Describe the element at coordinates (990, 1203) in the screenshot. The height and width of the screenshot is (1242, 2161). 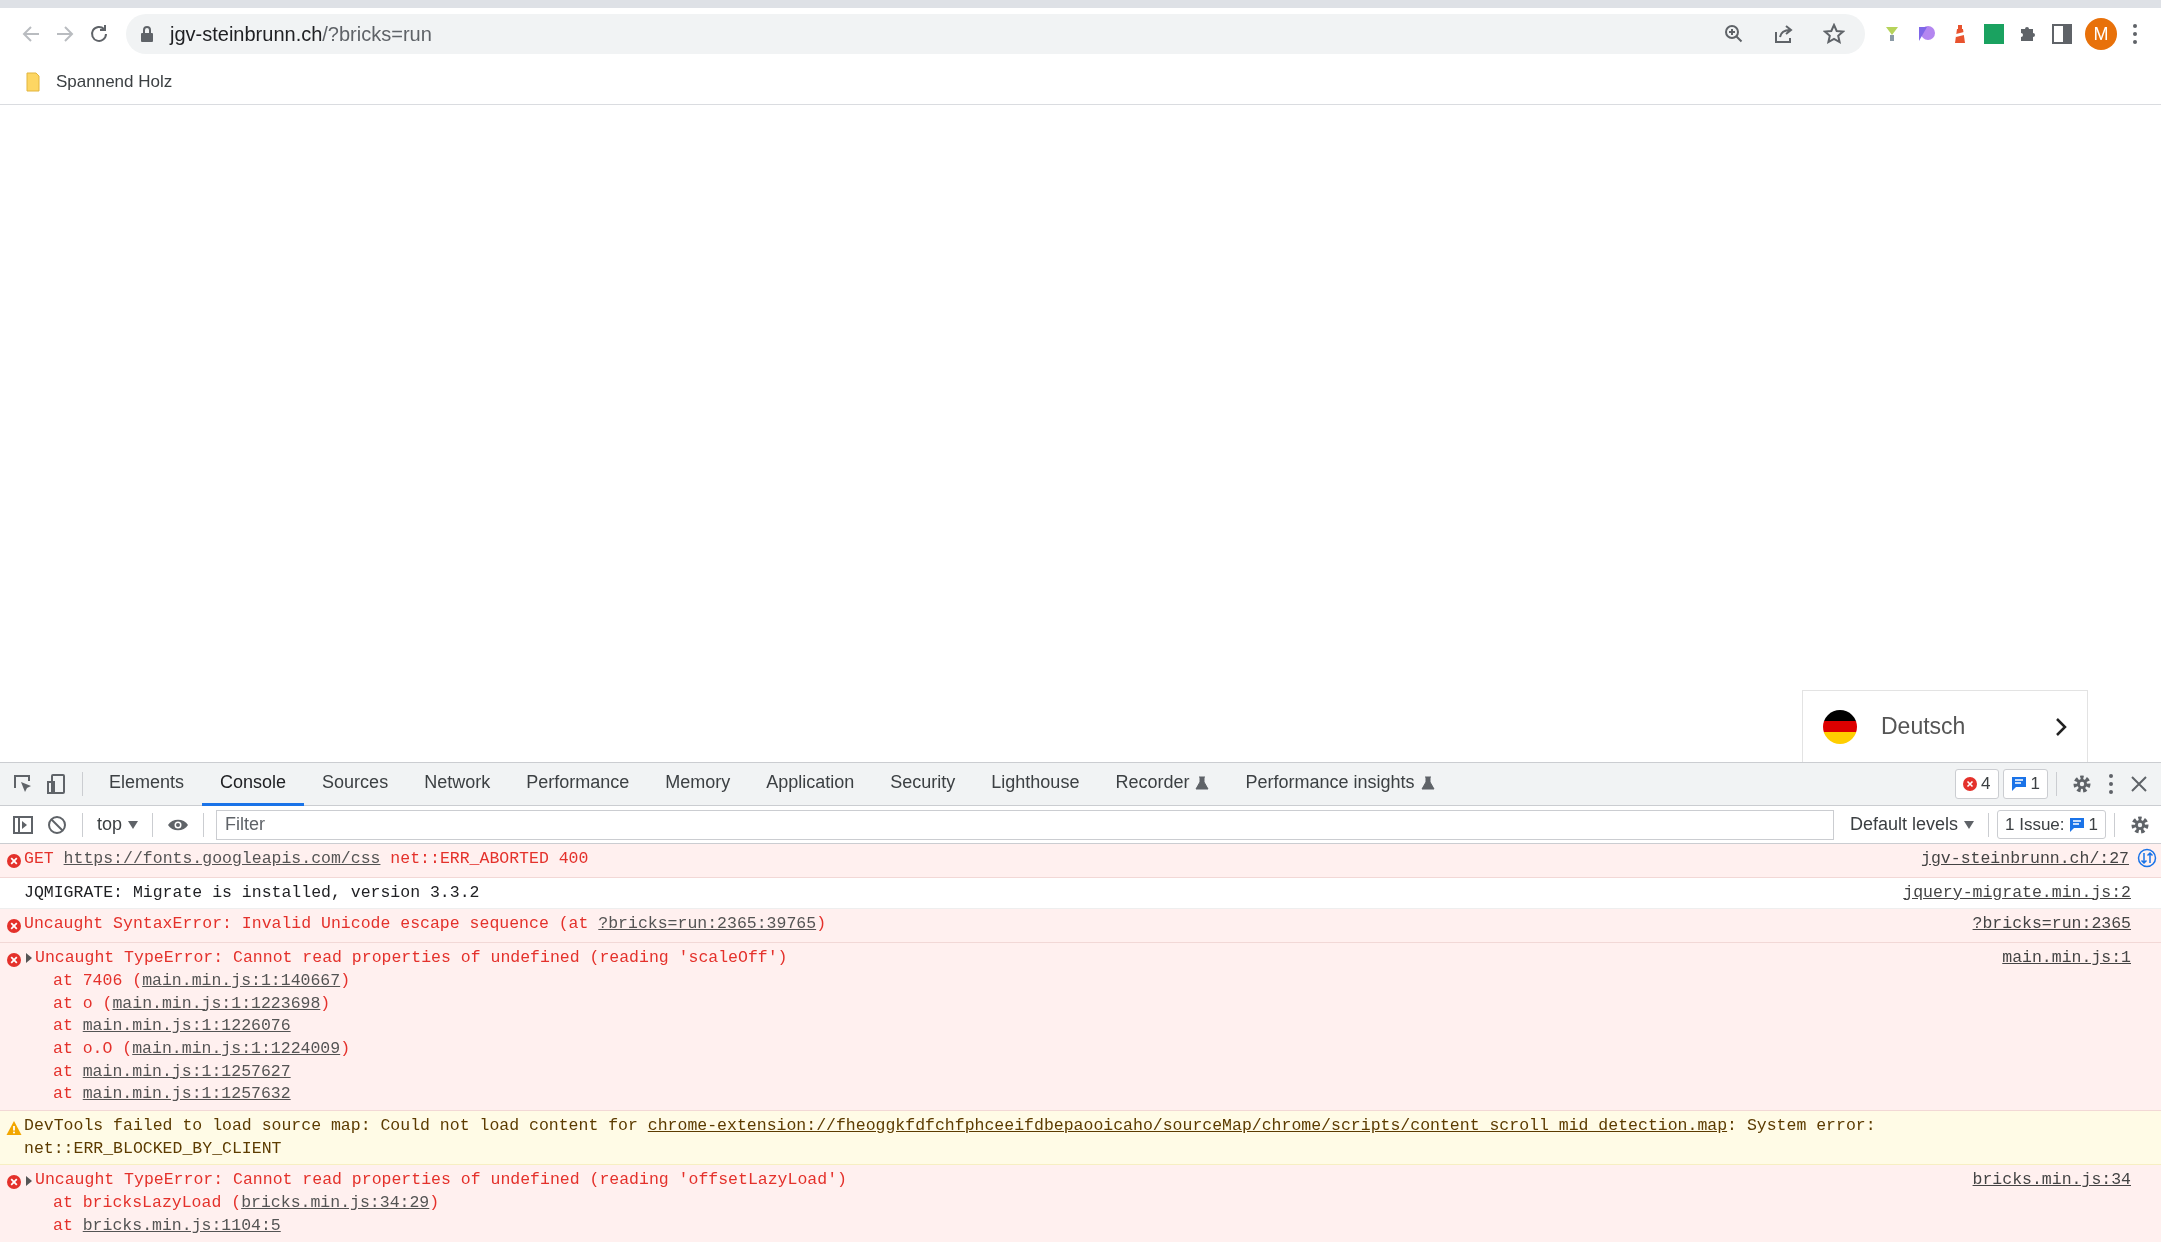
I see `stack-frame: at bricksLazyLoad (bricks.min.js:34:29)` at that location.